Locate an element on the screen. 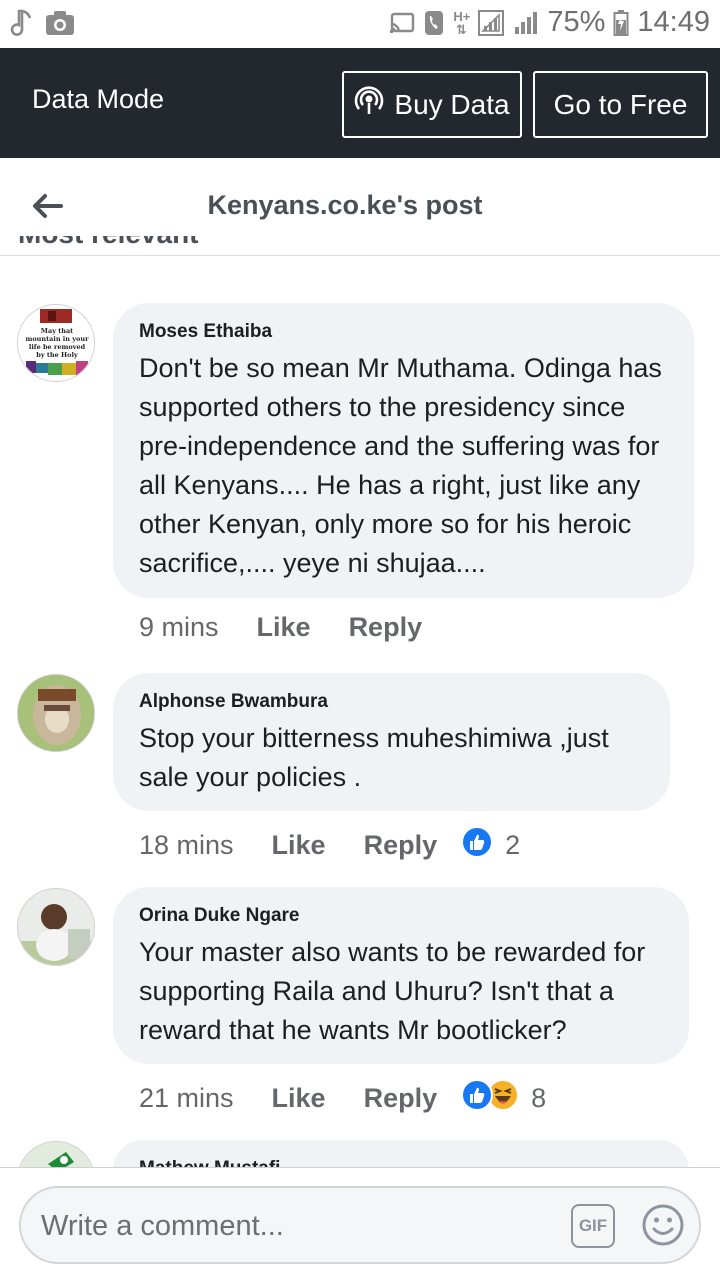 Image resolution: width=720 pixels, height=1280 pixels. go-to-free-button: Go to Free is located at coordinates (620, 104).